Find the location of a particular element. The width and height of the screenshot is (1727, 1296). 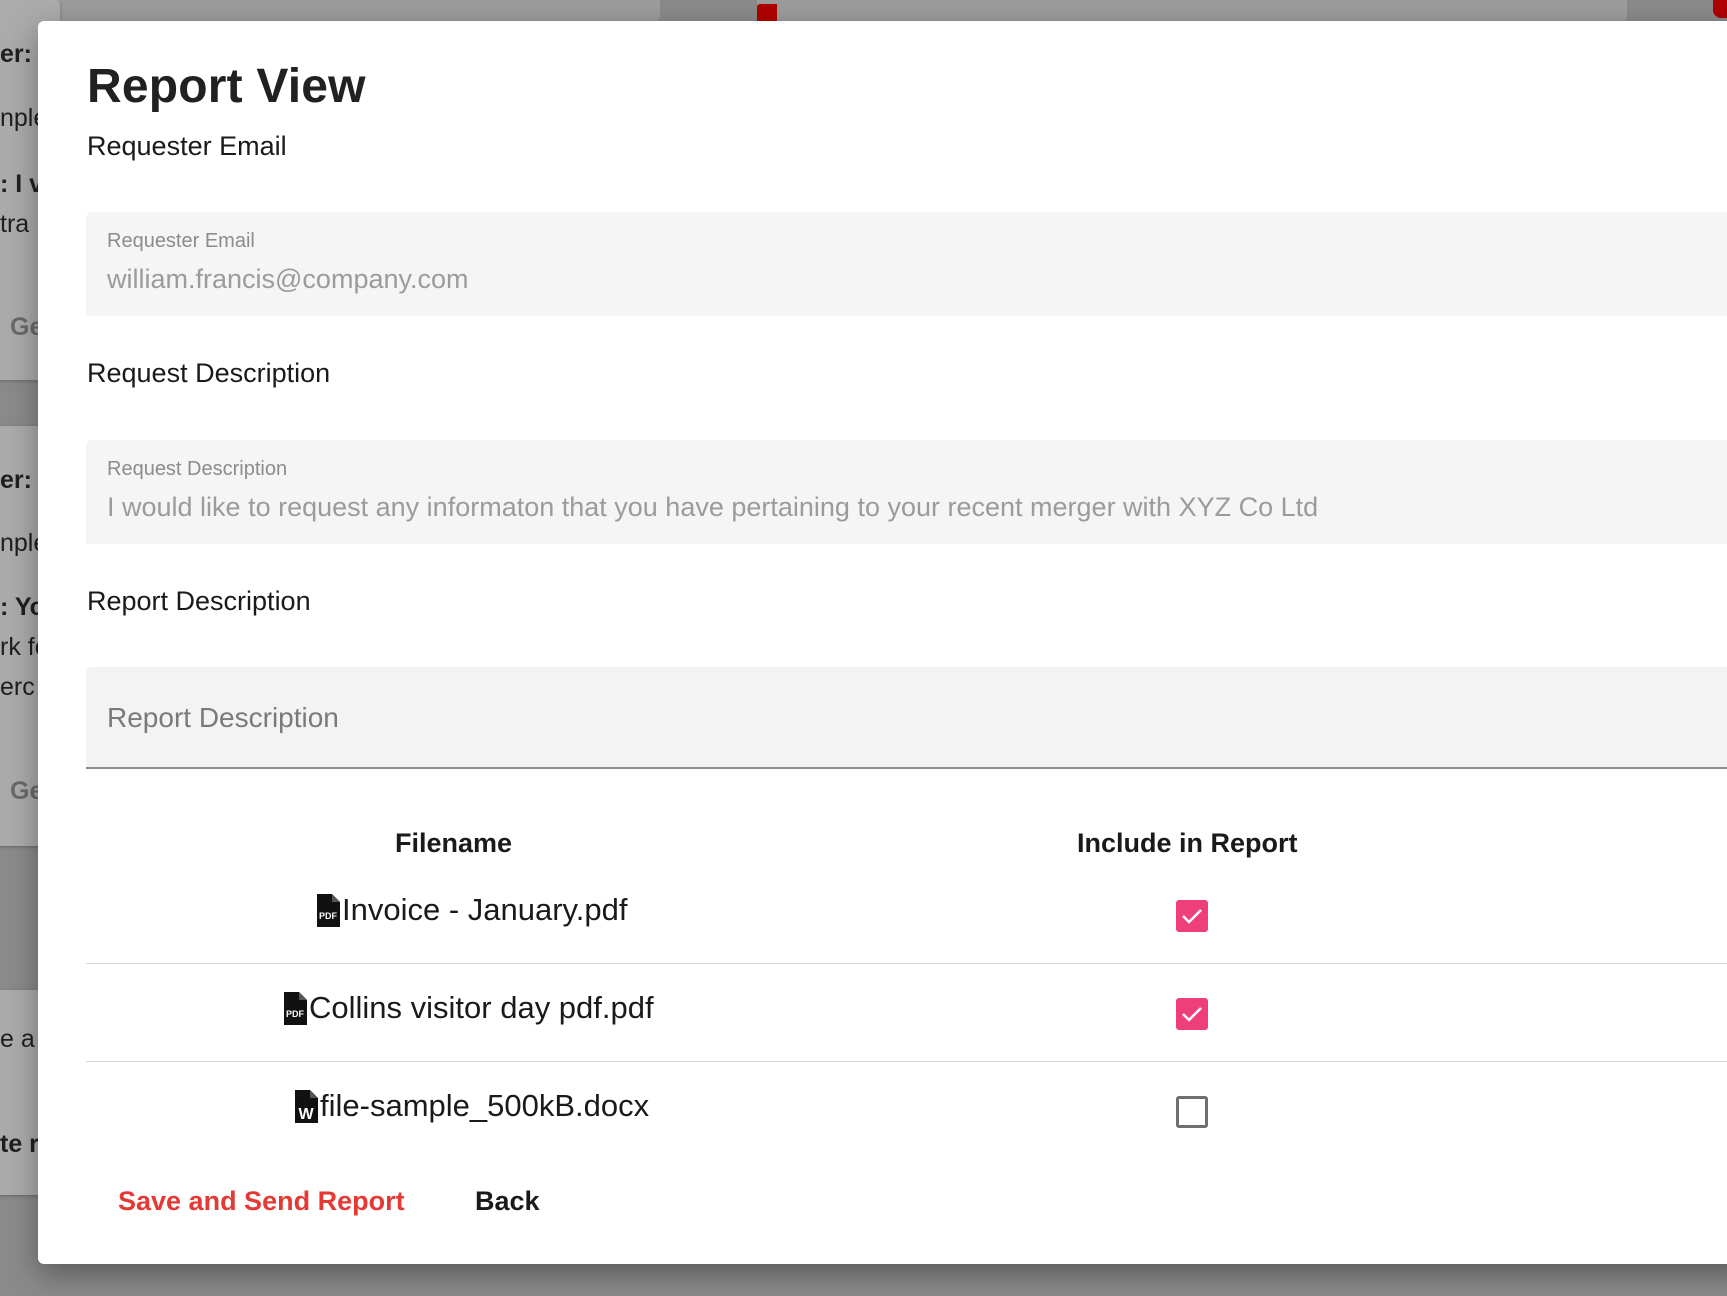

include-column-header: Include in Report is located at coordinates (1187, 843).